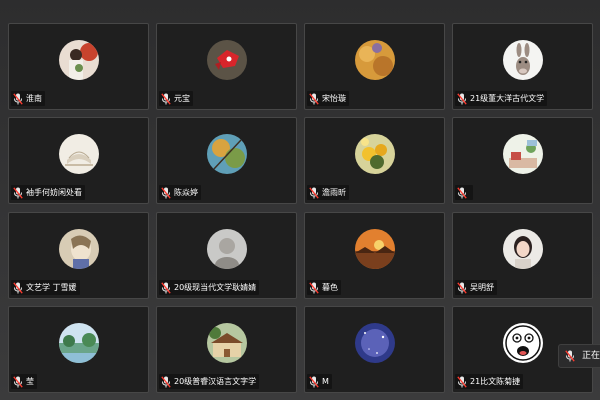  I want to click on participant-tile: 澹雨昕, so click(374, 160).